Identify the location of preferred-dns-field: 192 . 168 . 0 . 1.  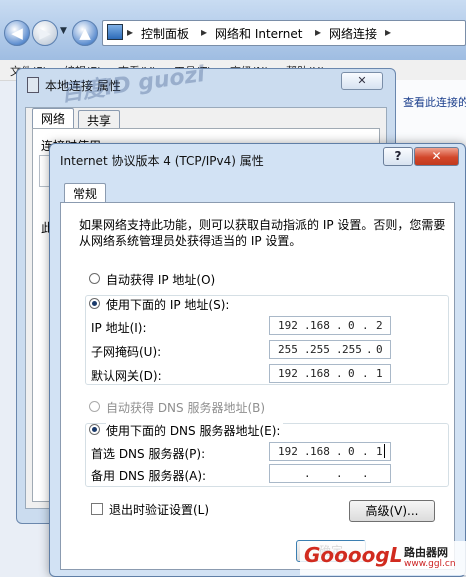
(330, 451).